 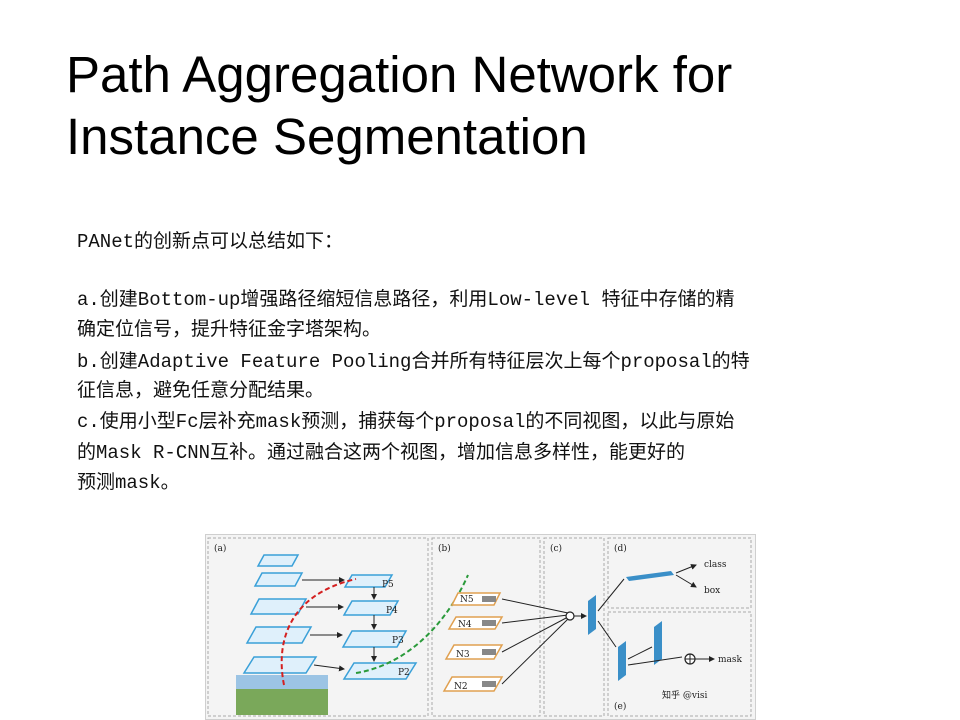 I want to click on label-p3: P3, so click(x=398, y=641).